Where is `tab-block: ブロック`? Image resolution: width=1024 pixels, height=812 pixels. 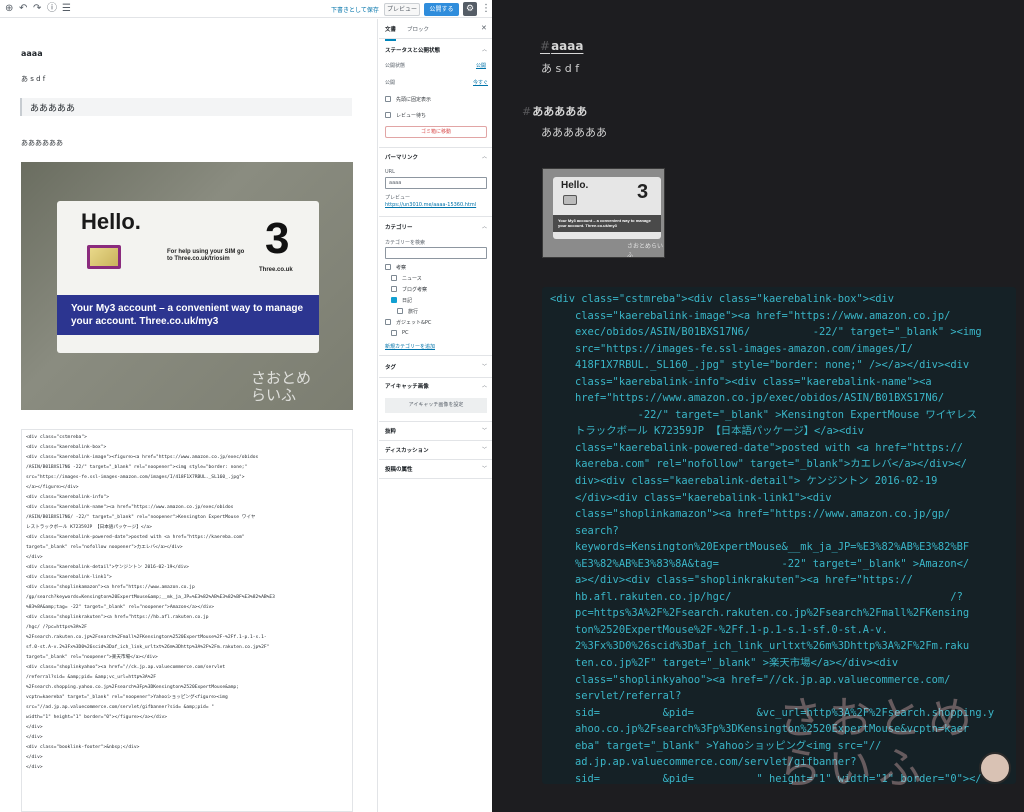 tab-block: ブロック is located at coordinates (418, 29).